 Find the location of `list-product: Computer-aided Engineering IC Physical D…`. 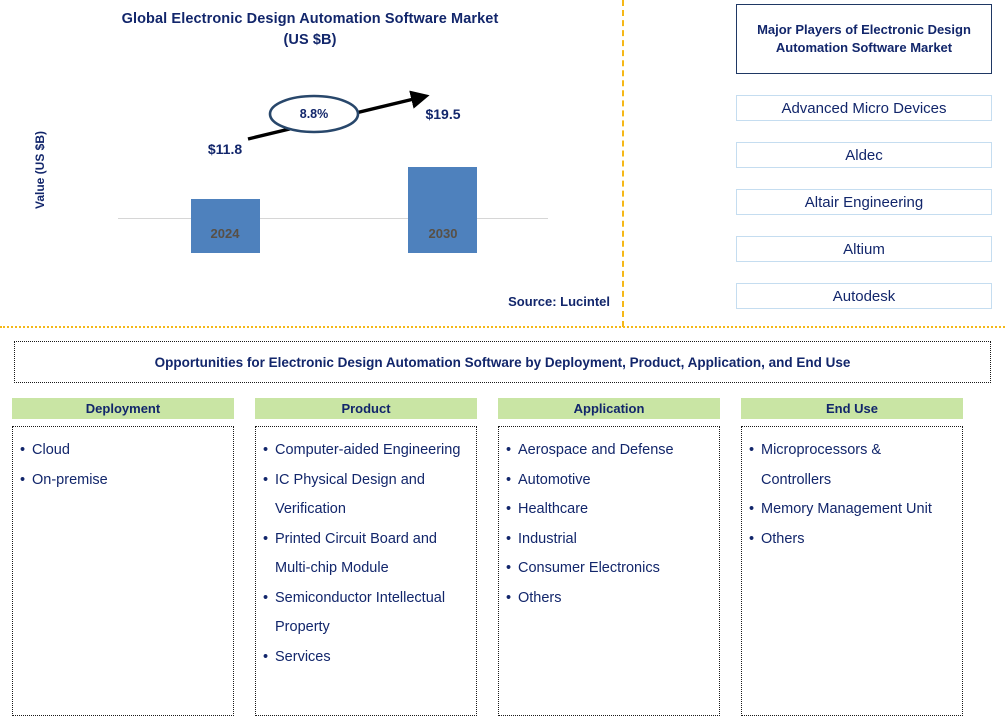

list-product: Computer-aided Engineering IC Physical D… is located at coordinates (365, 554).